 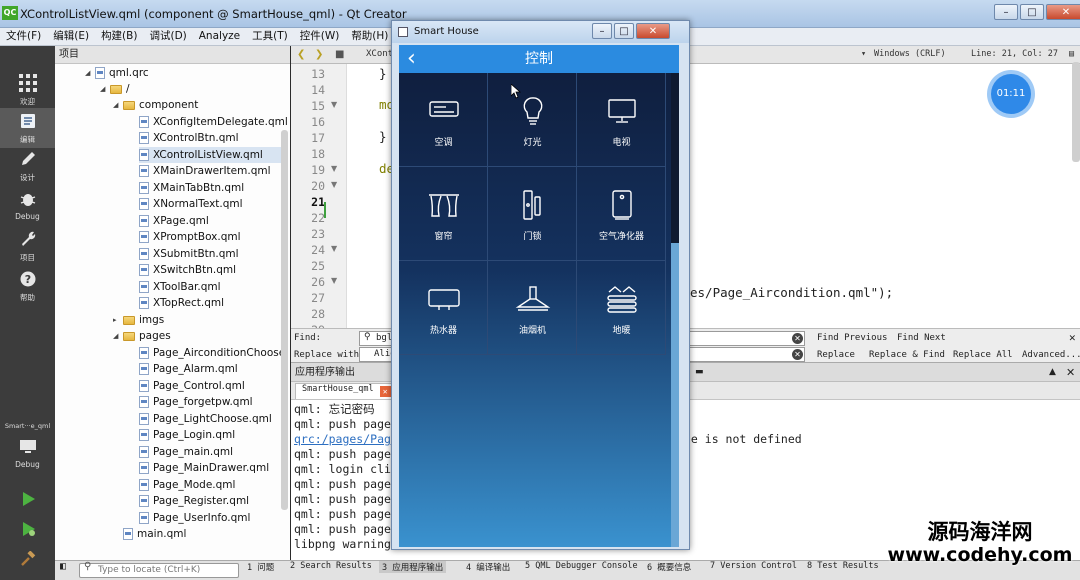 I want to click on menu-debug: 调试(D), so click(x=167, y=36).